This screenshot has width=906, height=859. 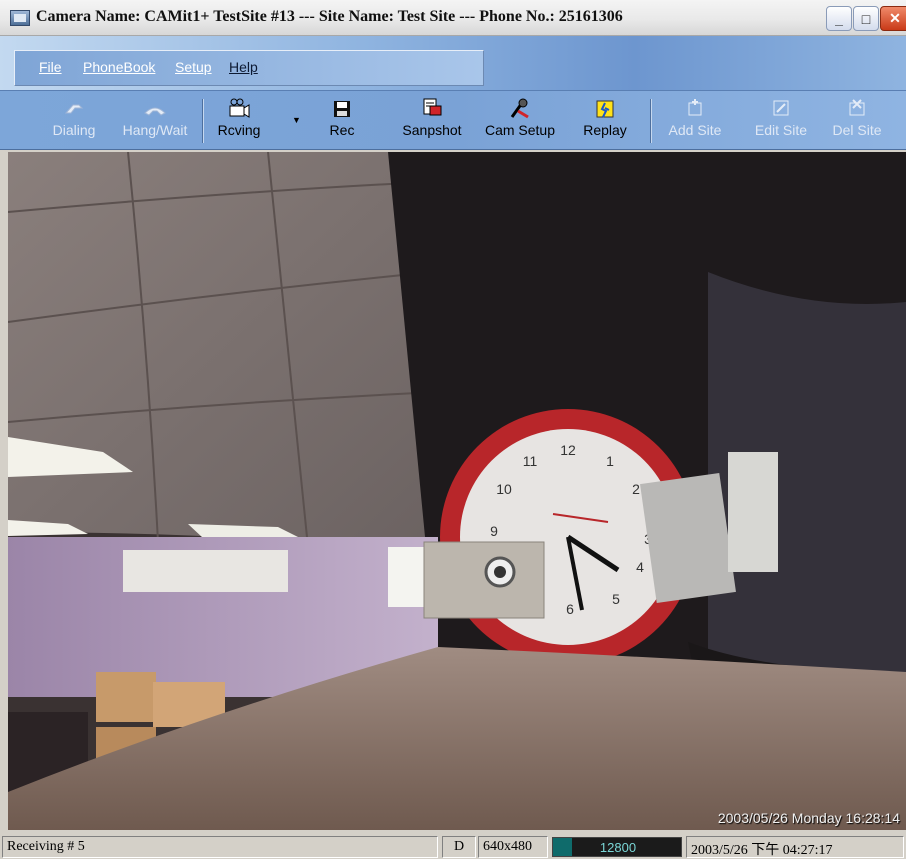 What do you see at coordinates (781, 107) in the screenshot?
I see `edit-site-icon` at bounding box center [781, 107].